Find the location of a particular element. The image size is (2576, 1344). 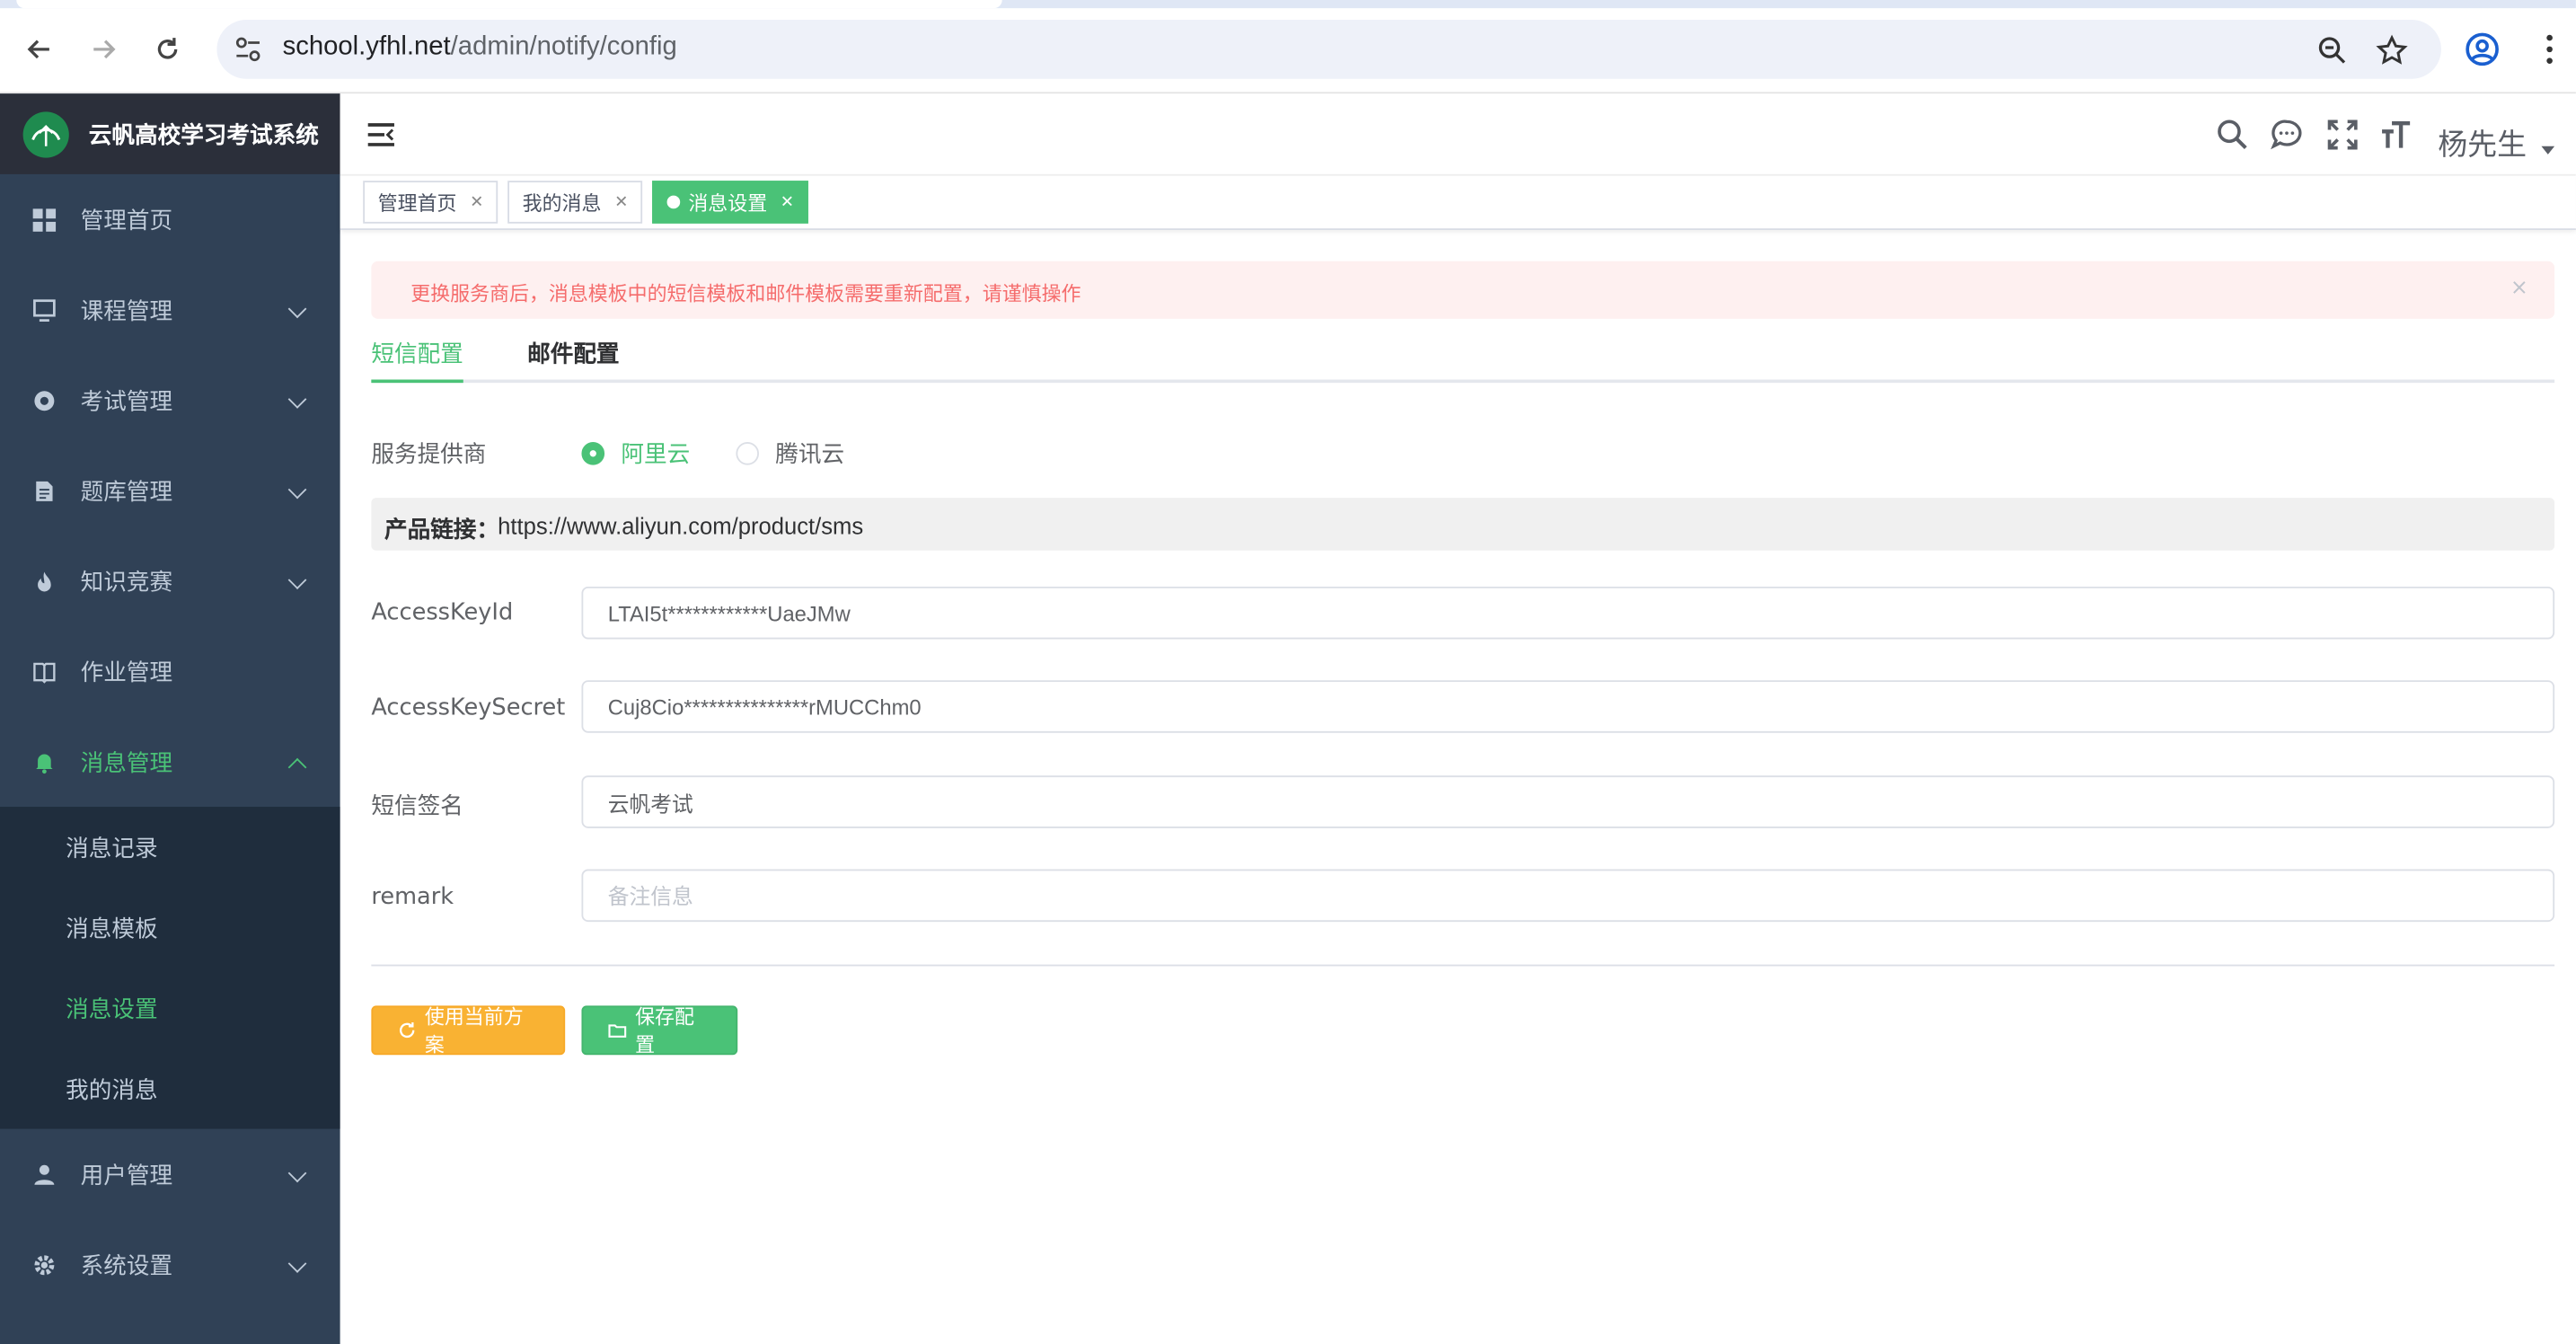

remark-input is located at coordinates (1568, 896).